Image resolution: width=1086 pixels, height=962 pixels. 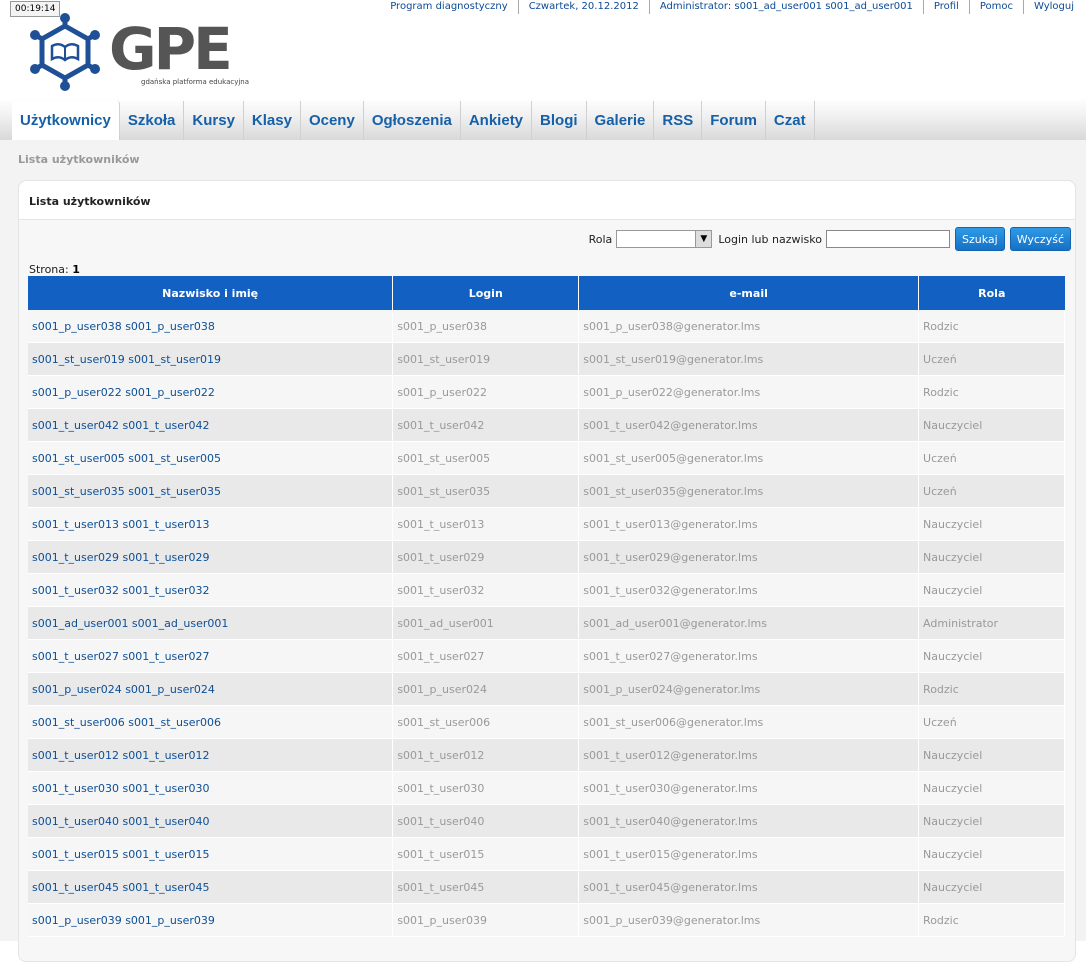 What do you see at coordinates (126, 458) in the screenshot?
I see `user-name-link: s001_st_user005 s001_st_user005` at bounding box center [126, 458].